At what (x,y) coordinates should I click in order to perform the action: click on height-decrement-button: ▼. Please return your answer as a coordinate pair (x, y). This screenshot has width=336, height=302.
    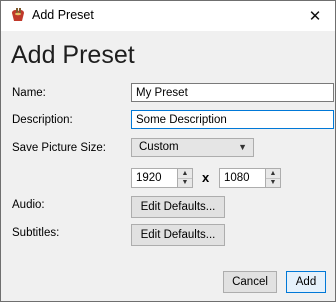
    Looking at the image, I should click on (273, 182).